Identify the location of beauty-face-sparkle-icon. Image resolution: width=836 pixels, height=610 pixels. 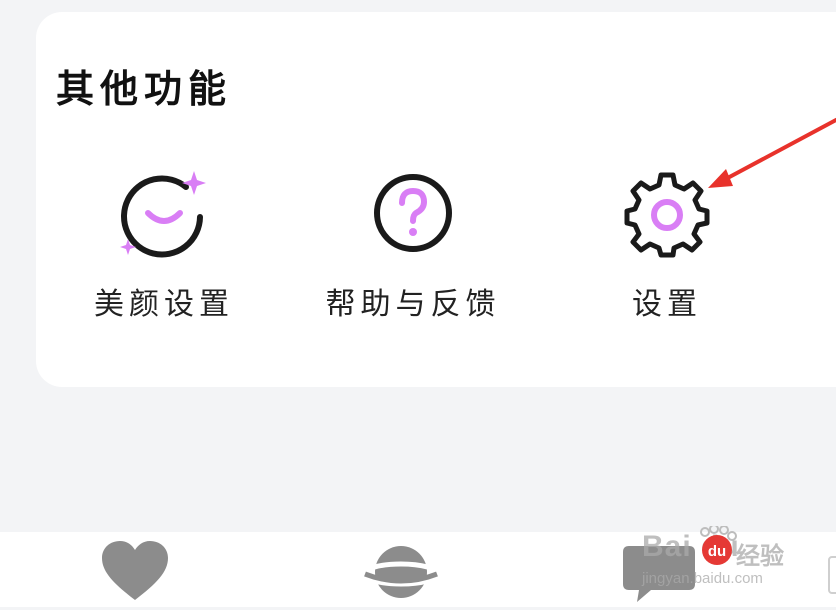
(164, 213).